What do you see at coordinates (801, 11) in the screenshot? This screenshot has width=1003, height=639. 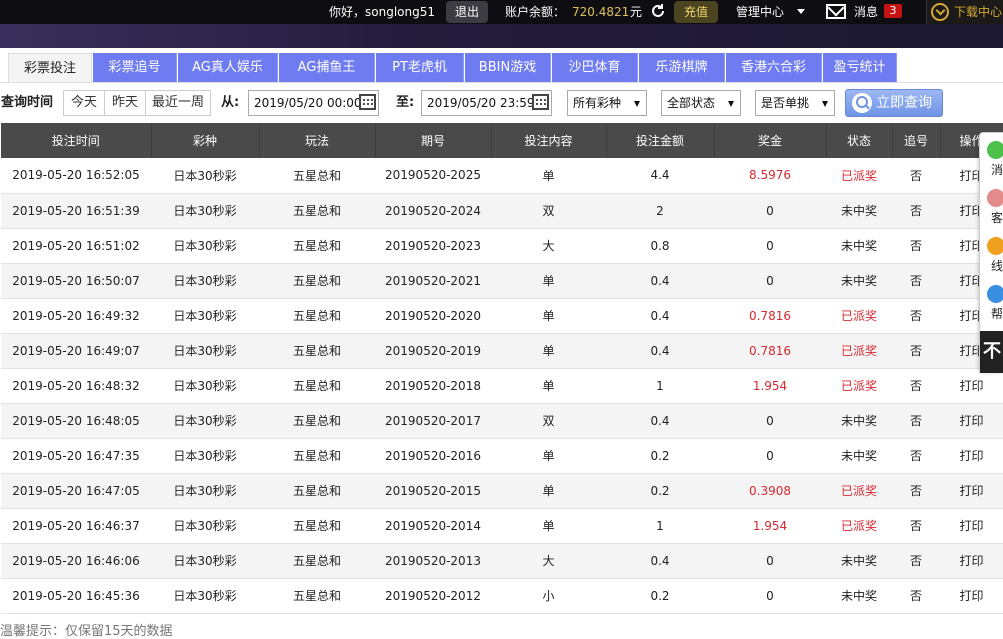 I see `chevron-down-icon` at bounding box center [801, 11].